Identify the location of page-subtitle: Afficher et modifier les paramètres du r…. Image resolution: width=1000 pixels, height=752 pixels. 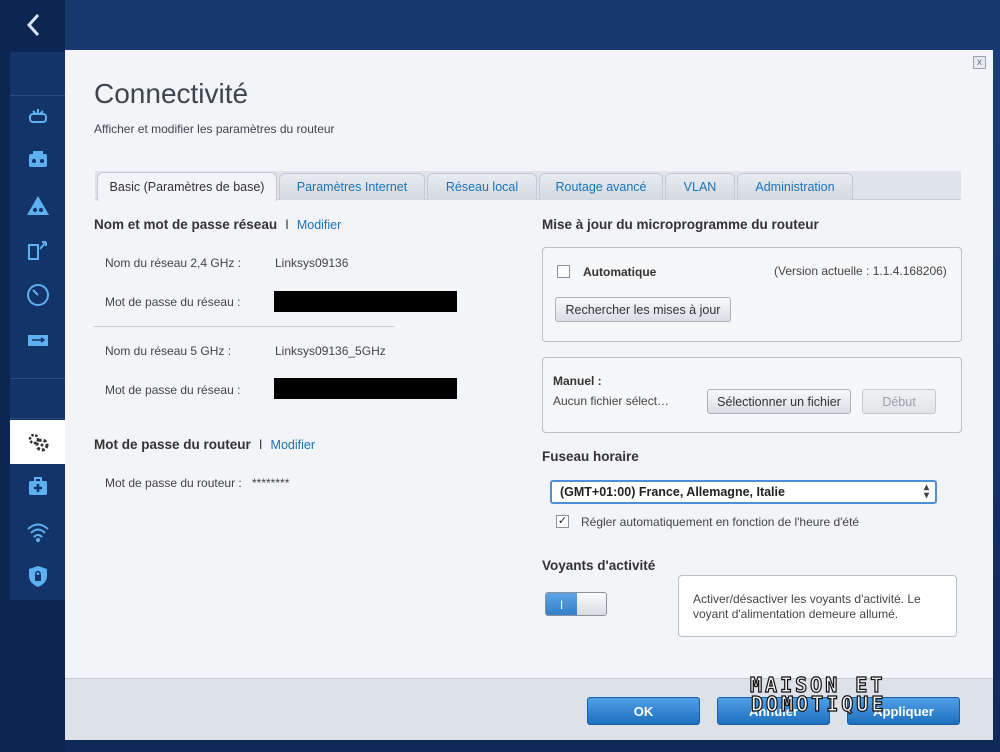
(214, 129).